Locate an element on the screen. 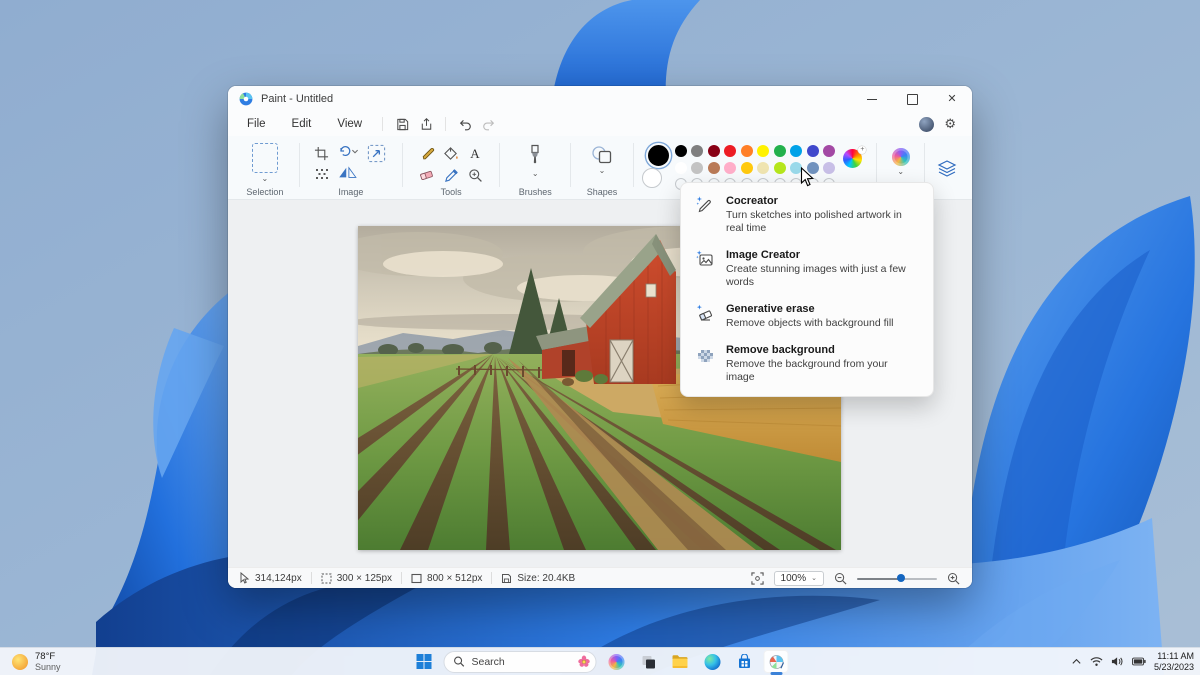 The image size is (1200, 675). menu-item-title: Image Creator is located at coordinates (763, 255).